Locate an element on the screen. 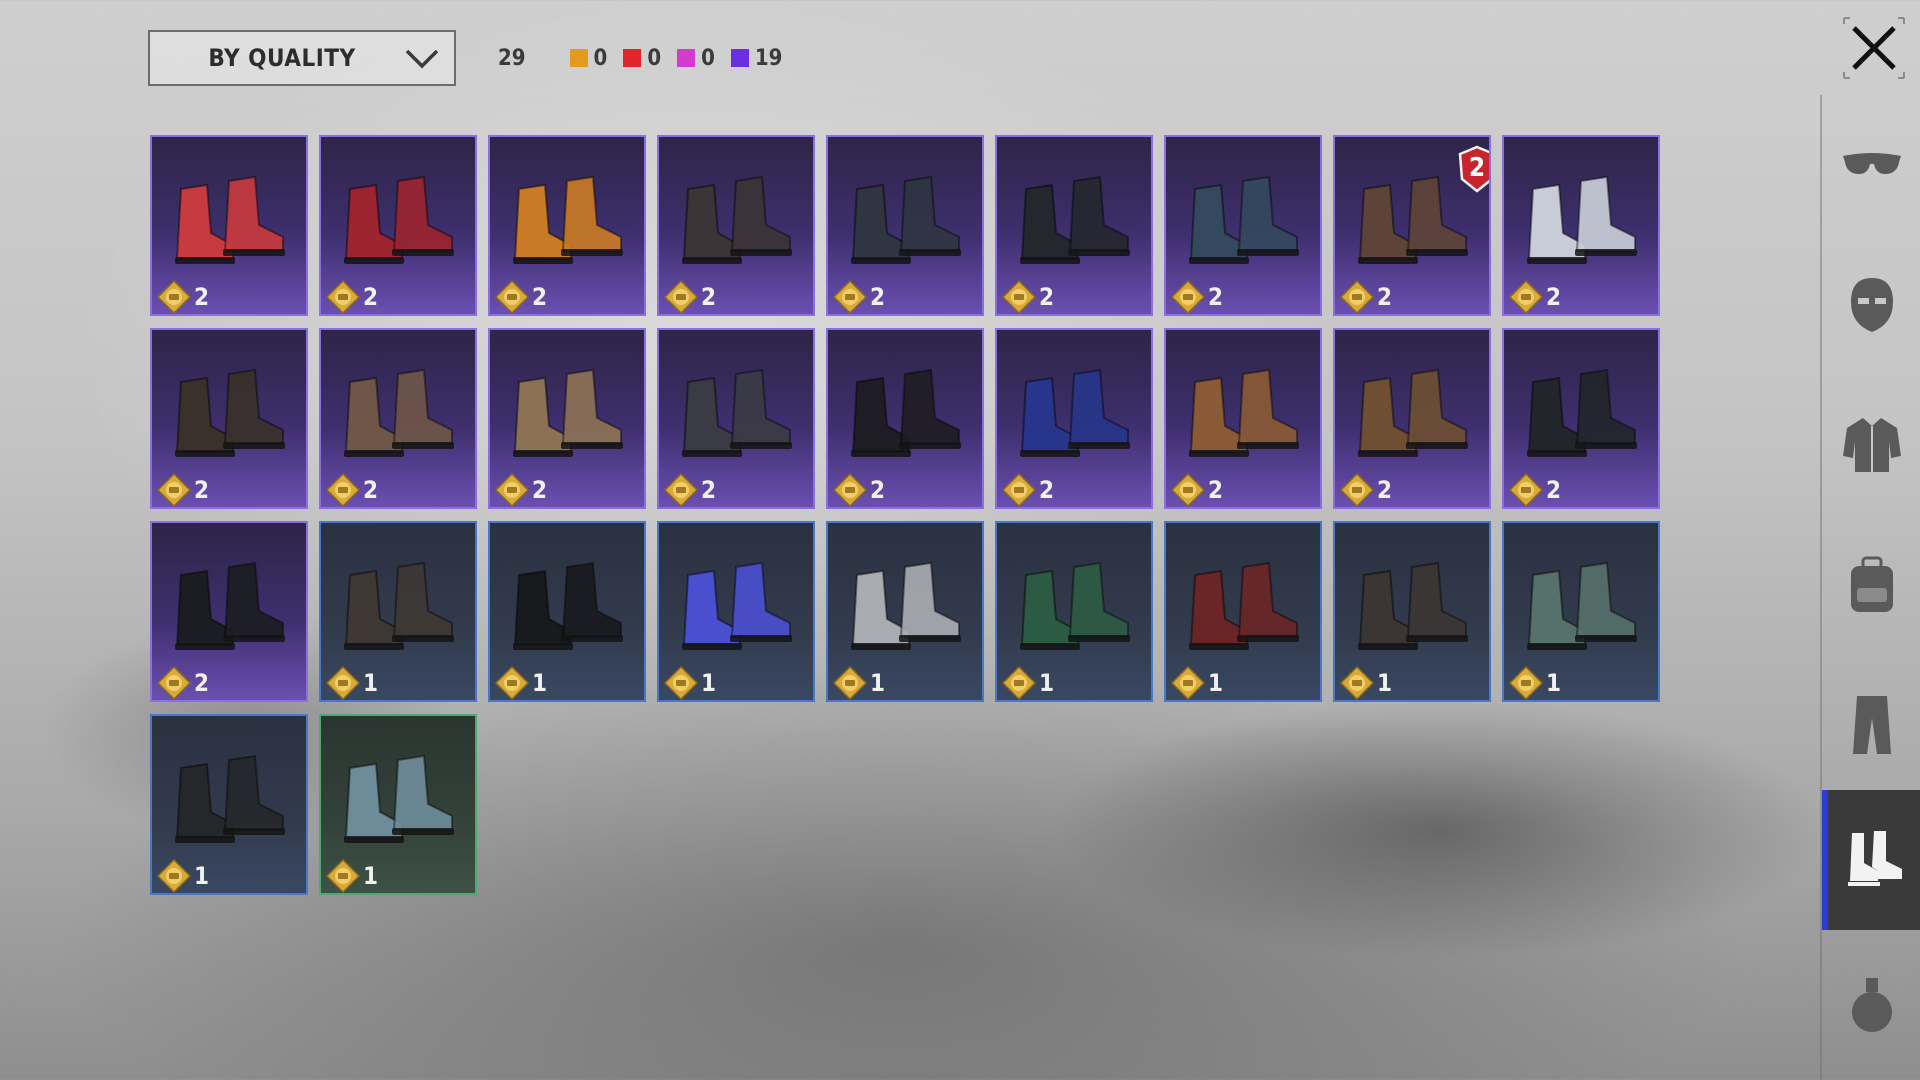  grenade-icon is located at coordinates (1872, 1005).